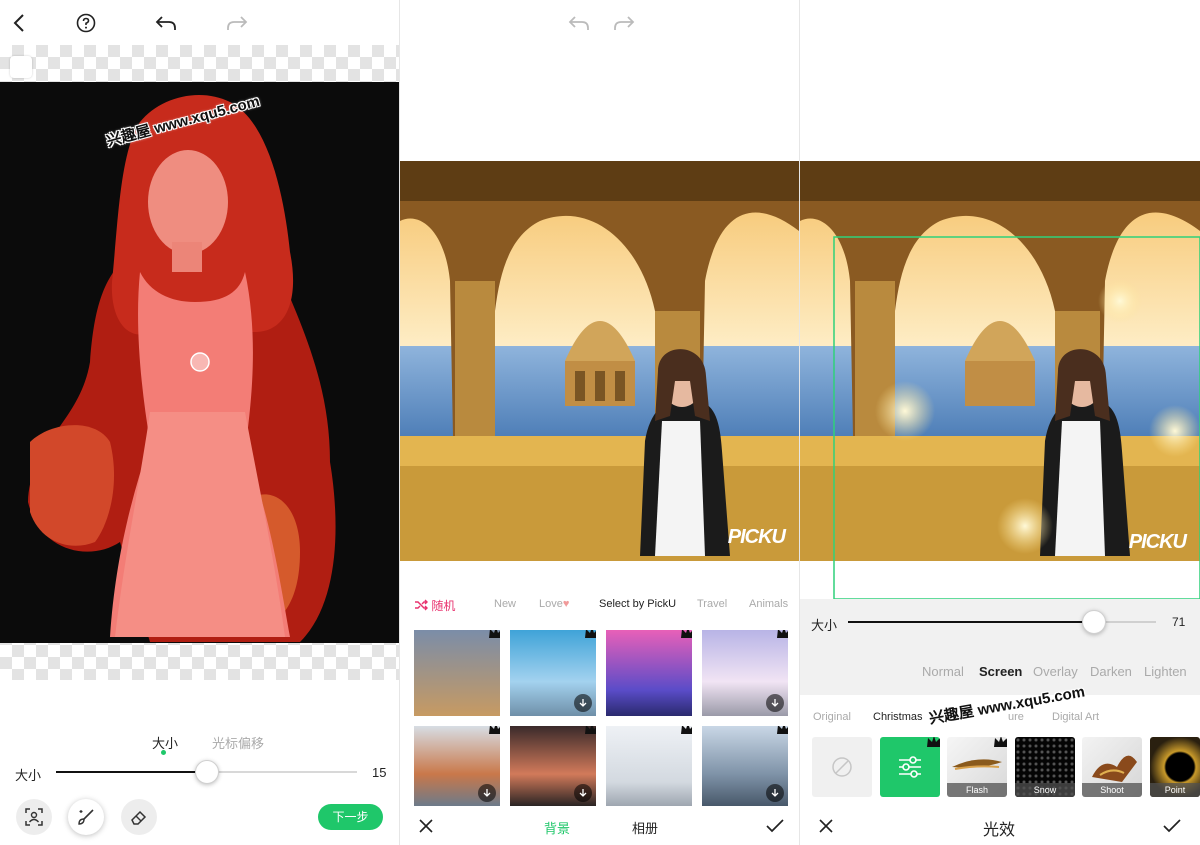  I want to click on tab-cursor-offset: 光标偏移, so click(238, 742).